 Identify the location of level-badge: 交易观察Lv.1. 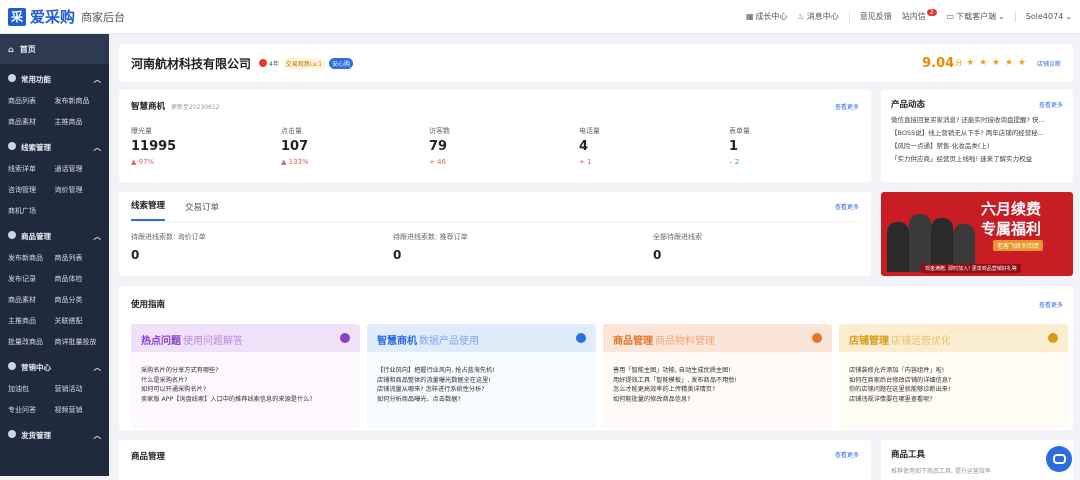
(303, 63).